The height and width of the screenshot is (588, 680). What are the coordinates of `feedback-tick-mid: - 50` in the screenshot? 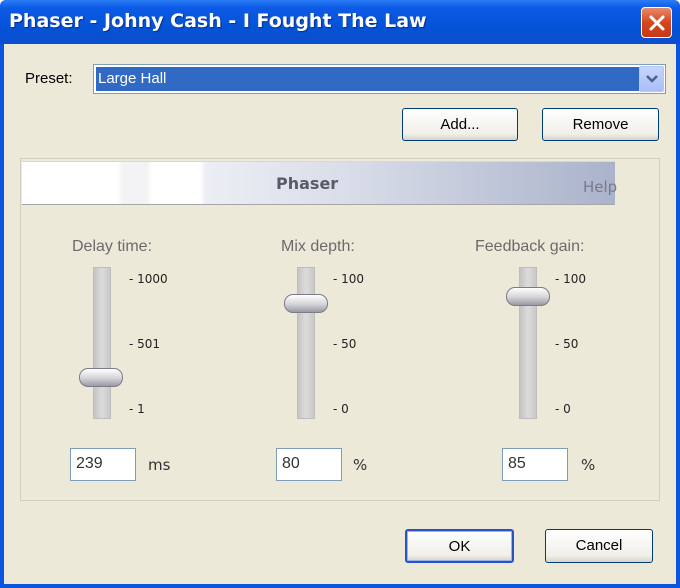 It's located at (567, 344).